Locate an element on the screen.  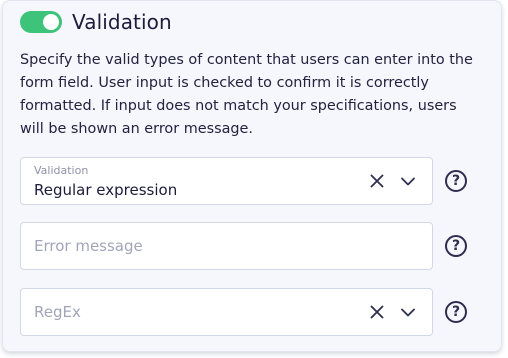
regex-select: RegEx is located at coordinates (226, 312).